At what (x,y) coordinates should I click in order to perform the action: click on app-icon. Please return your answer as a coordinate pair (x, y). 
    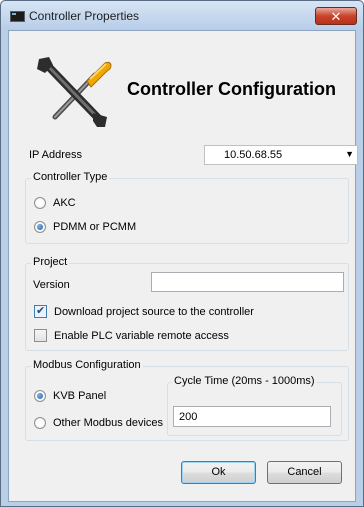
    Looking at the image, I should click on (17, 16).